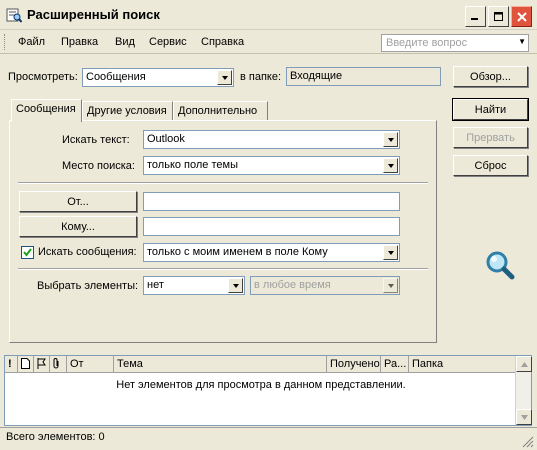 Image resolution: width=537 pixels, height=450 pixels. Describe the element at coordinates (194, 285) in the screenshot. I see `time-field-select: нет` at that location.